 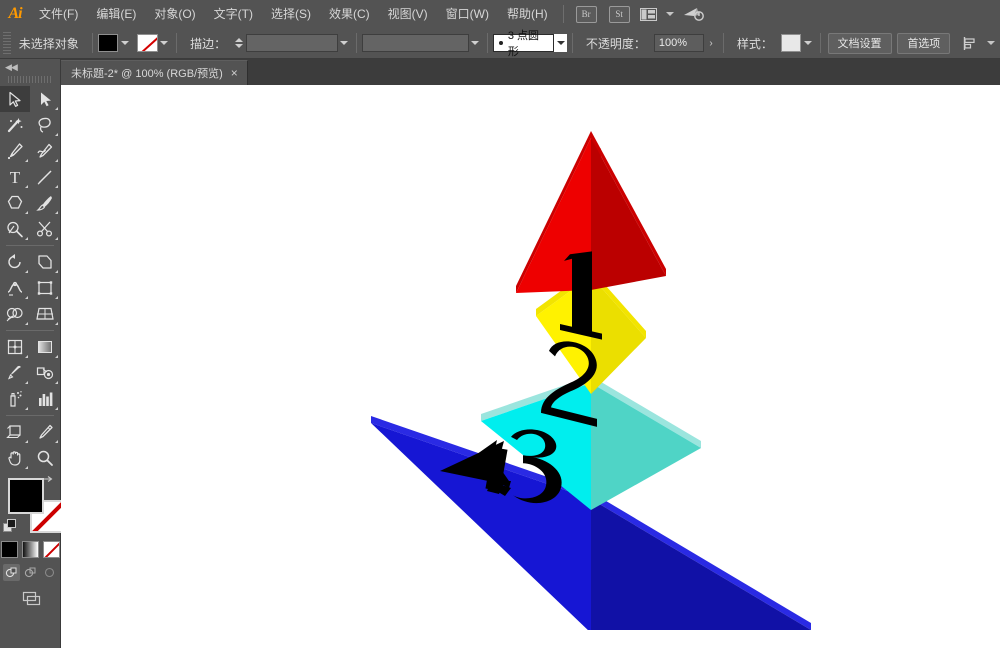 What do you see at coordinates (154, 72) in the screenshot?
I see `document-tab: 未标题-2* @ 100% (RGB/预览) ×` at bounding box center [154, 72].